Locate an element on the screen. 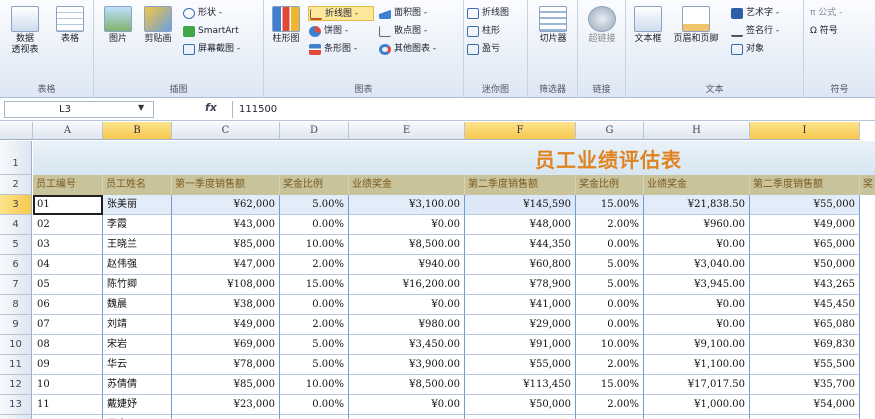 The image size is (875, 419). table-cell: ¥9,552.00 is located at coordinates (697, 417).